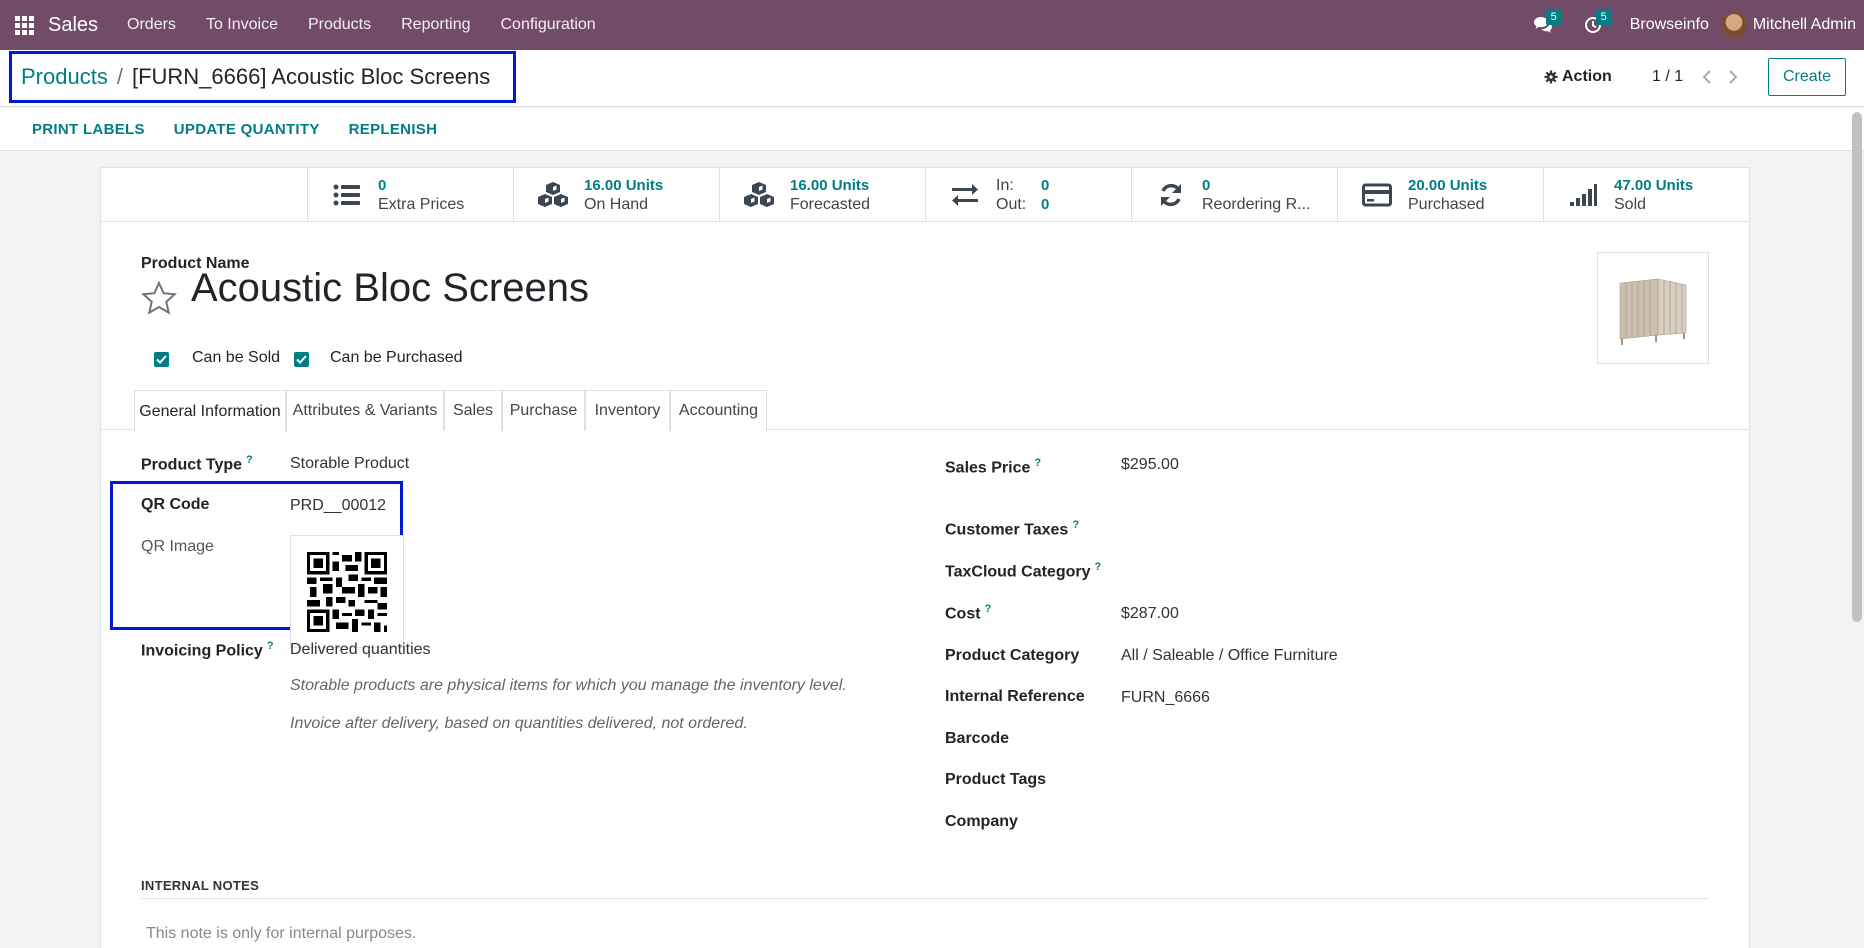 The height and width of the screenshot is (948, 1864). What do you see at coordinates (1707, 77) in the screenshot?
I see `pager-previous-button` at bounding box center [1707, 77].